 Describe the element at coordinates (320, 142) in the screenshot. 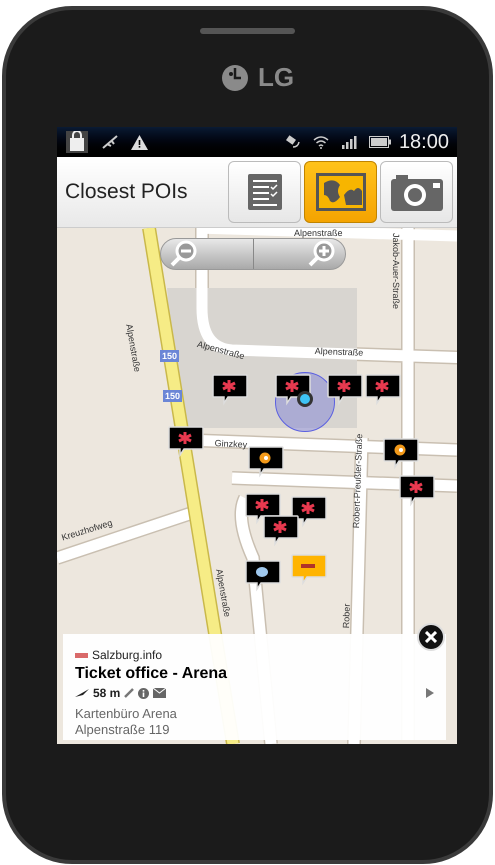

I see `wifi-icon` at that location.